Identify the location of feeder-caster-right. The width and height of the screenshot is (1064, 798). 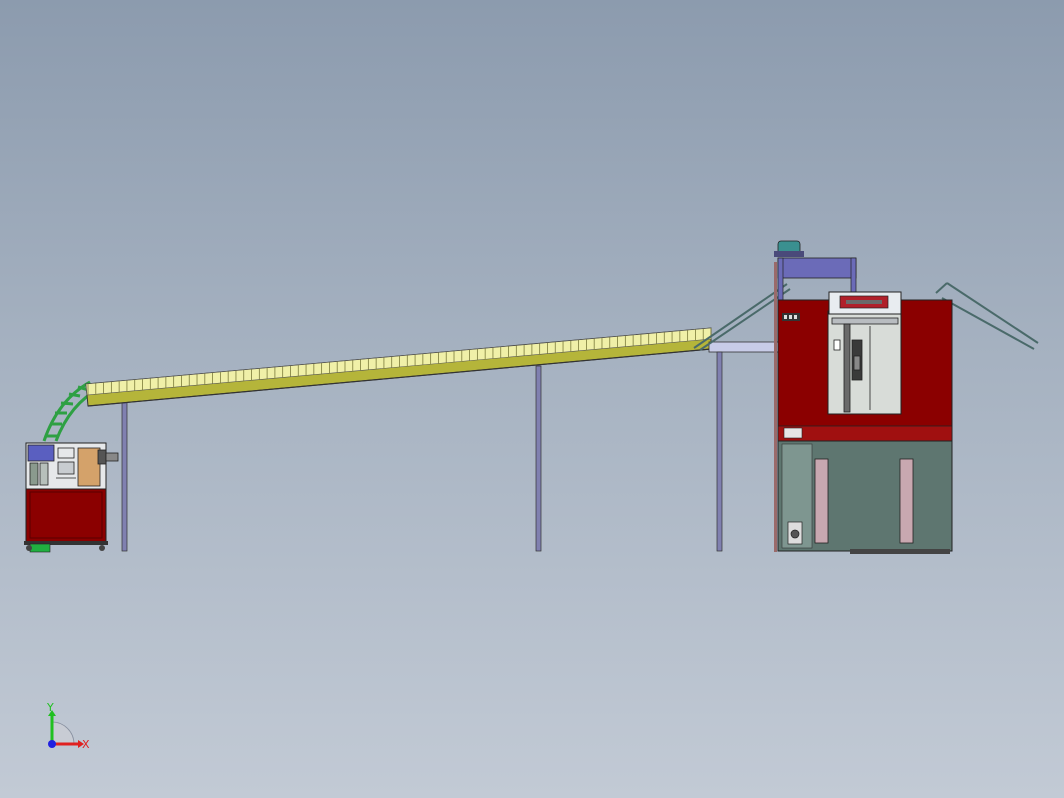
(102, 548).